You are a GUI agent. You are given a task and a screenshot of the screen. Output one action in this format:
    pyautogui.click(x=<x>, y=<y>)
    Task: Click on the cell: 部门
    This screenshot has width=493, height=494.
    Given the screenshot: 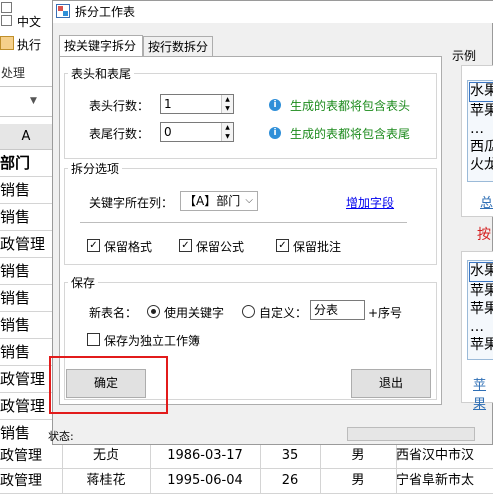 What is the action you would take?
    pyautogui.click(x=26, y=163)
    